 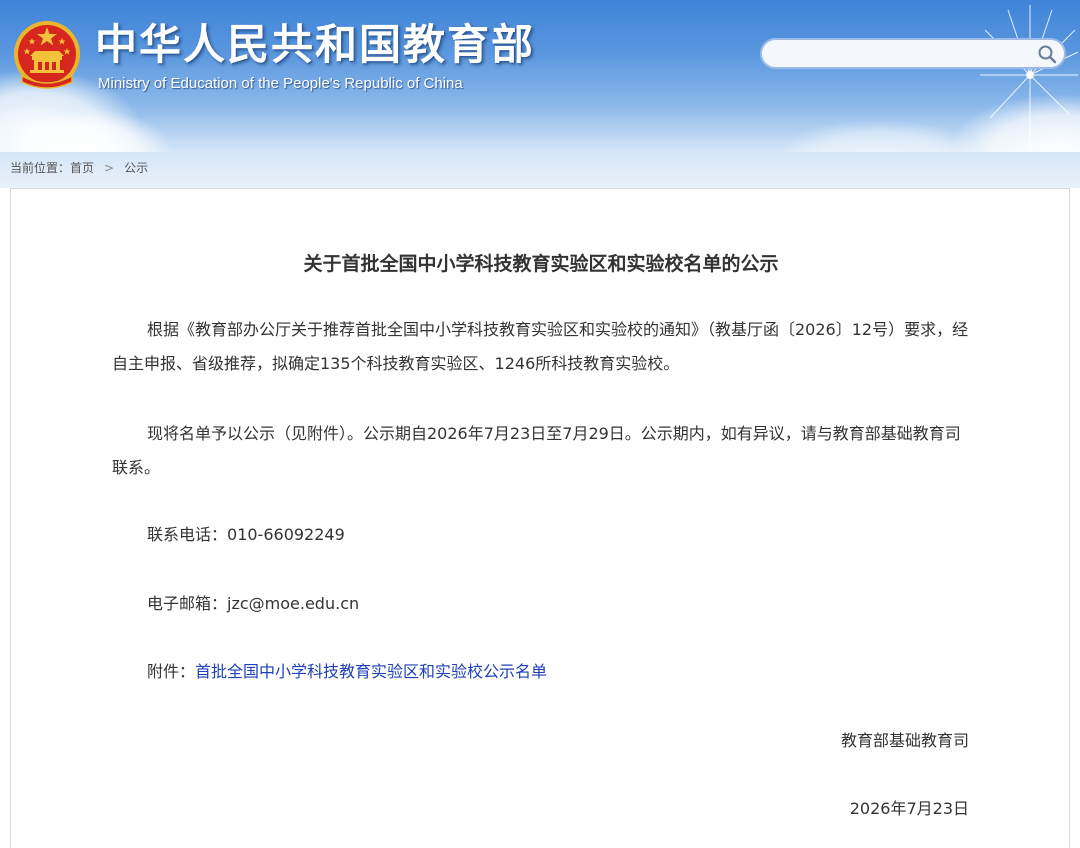 What do you see at coordinates (136, 168) in the screenshot?
I see `breadcrumb-notice-link: 公示` at bounding box center [136, 168].